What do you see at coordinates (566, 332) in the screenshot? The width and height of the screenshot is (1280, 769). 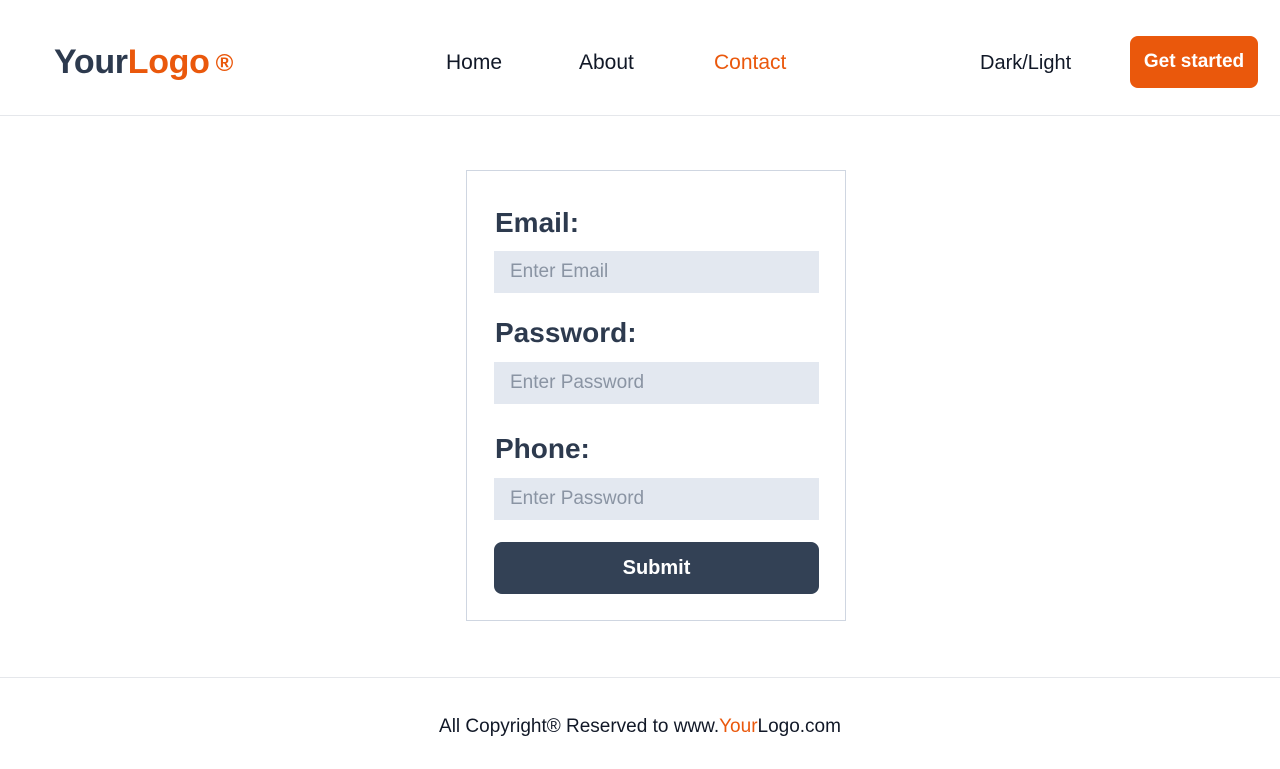 I see `password-label: Password:` at bounding box center [566, 332].